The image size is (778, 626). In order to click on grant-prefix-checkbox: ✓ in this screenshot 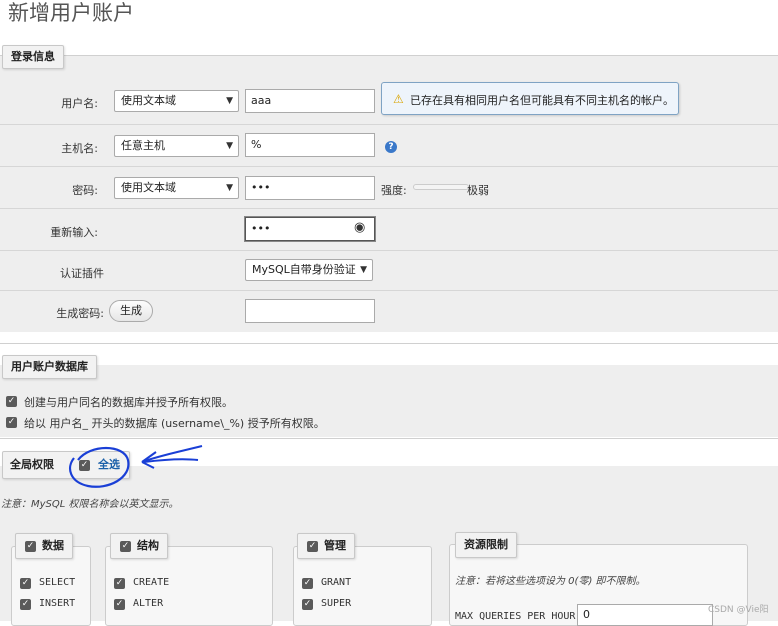, I will do `click(11, 422)`.